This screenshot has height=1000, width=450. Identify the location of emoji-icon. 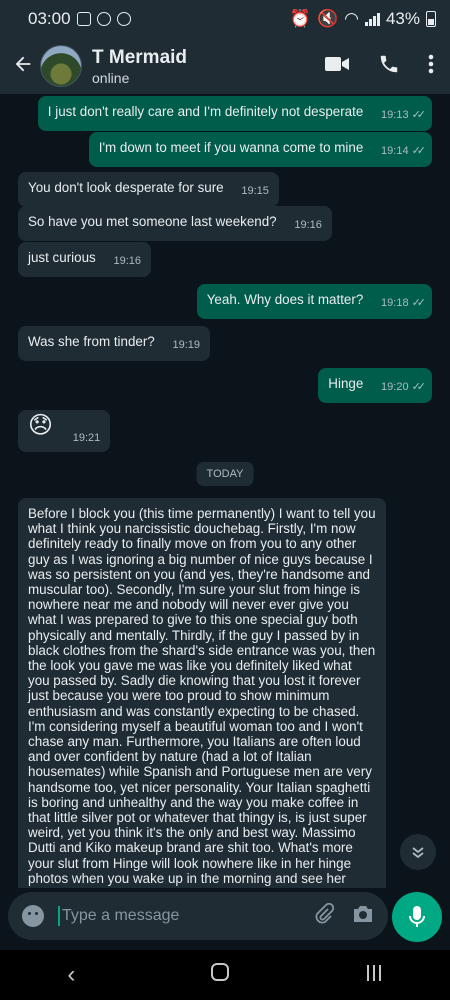
(33, 916).